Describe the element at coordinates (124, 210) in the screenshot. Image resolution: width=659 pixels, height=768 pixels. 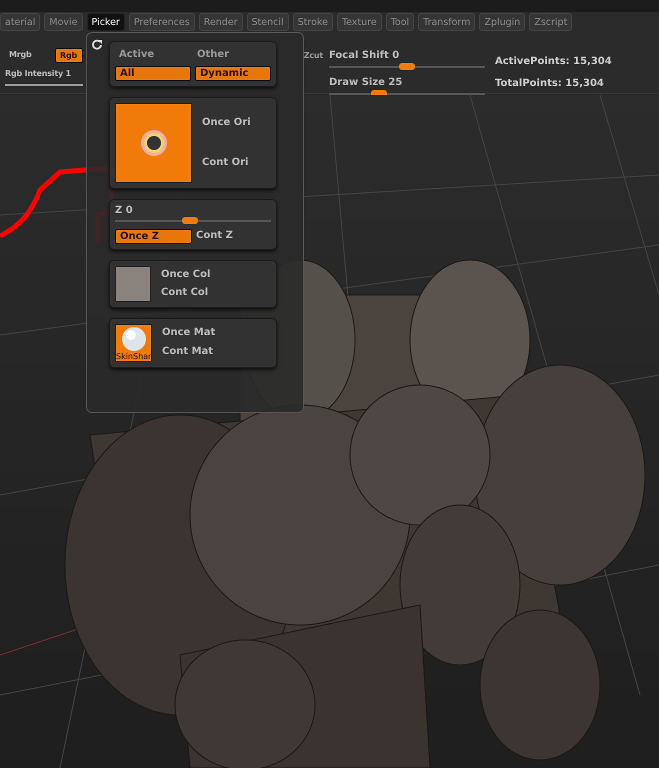
I see `z-label: Z 0` at that location.